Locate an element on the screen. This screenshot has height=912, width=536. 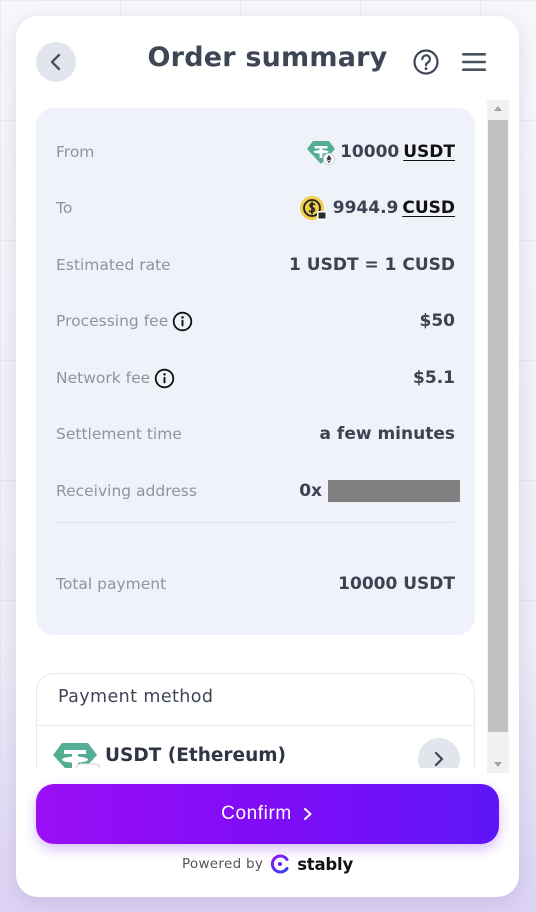
to-value: 9944.9 CUSD is located at coordinates (377, 208).